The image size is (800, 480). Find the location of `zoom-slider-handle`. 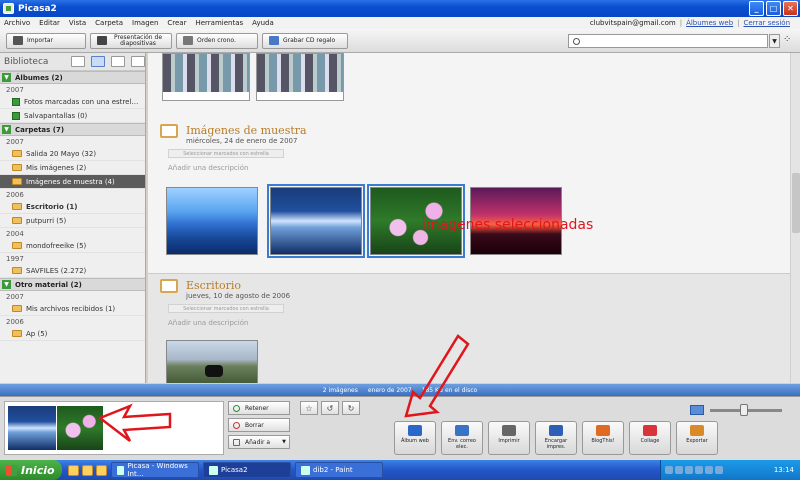

zoom-slider-handle is located at coordinates (744, 409).